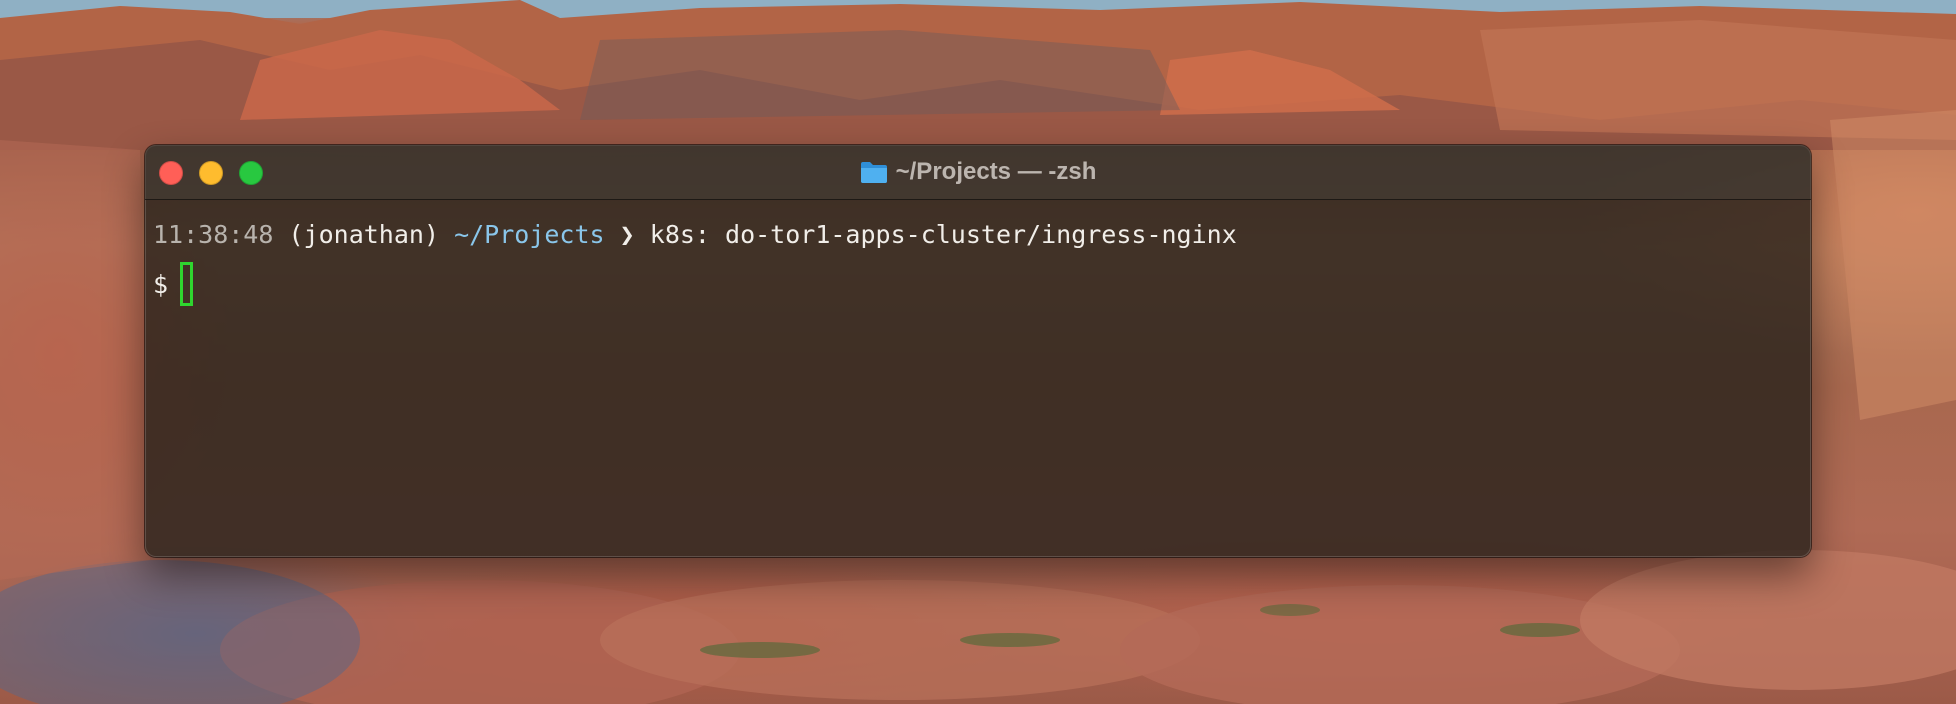 This screenshot has height=704, width=1956. Describe the element at coordinates (363, 234) in the screenshot. I see `prompt-user: (jonathan)` at that location.